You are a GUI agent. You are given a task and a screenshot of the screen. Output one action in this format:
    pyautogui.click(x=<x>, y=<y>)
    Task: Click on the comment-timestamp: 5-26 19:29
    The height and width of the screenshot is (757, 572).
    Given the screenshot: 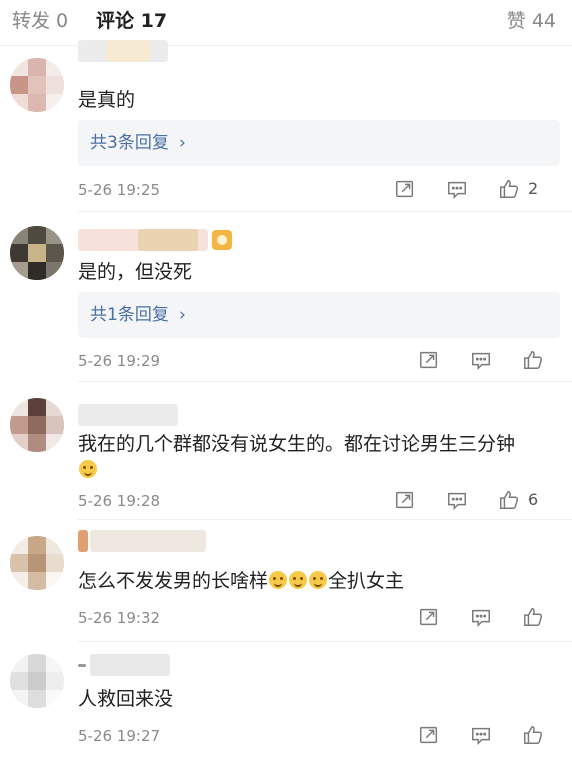 What is the action you would take?
    pyautogui.click(x=119, y=361)
    